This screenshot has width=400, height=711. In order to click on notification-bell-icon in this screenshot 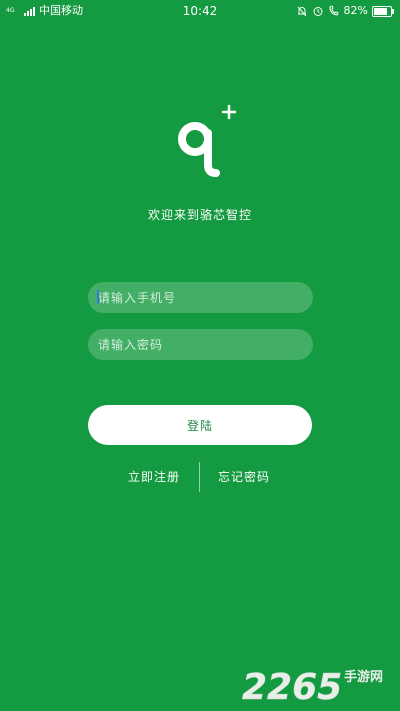, I will do `click(301, 11)`.